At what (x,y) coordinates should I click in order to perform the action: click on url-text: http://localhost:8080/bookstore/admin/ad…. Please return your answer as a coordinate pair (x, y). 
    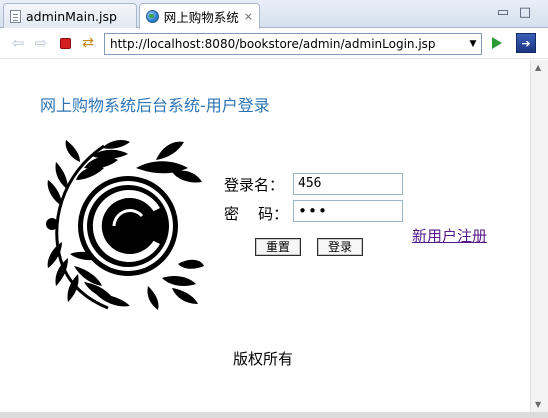
    Looking at the image, I should click on (285, 44).